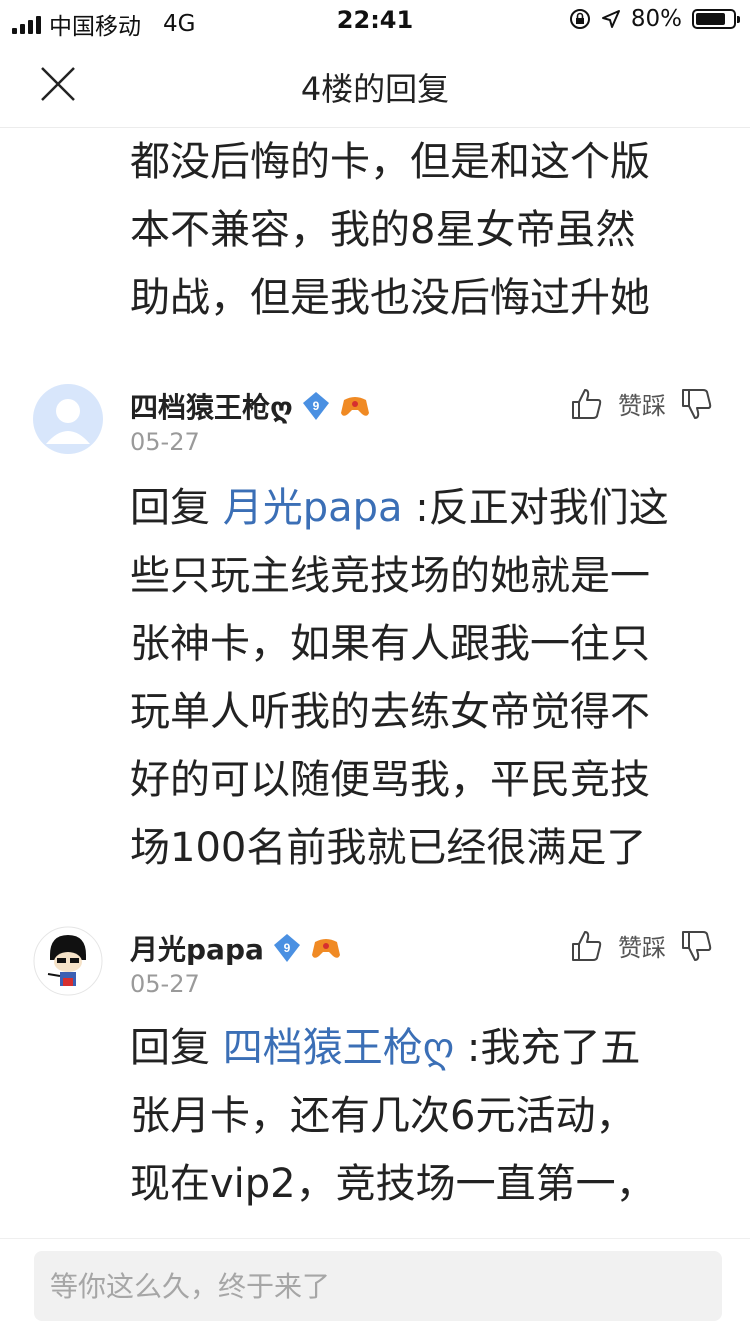  Describe the element at coordinates (390, 298) in the screenshot. I see `floor-content-line: 助战，但是我也没后悔过升她` at that location.